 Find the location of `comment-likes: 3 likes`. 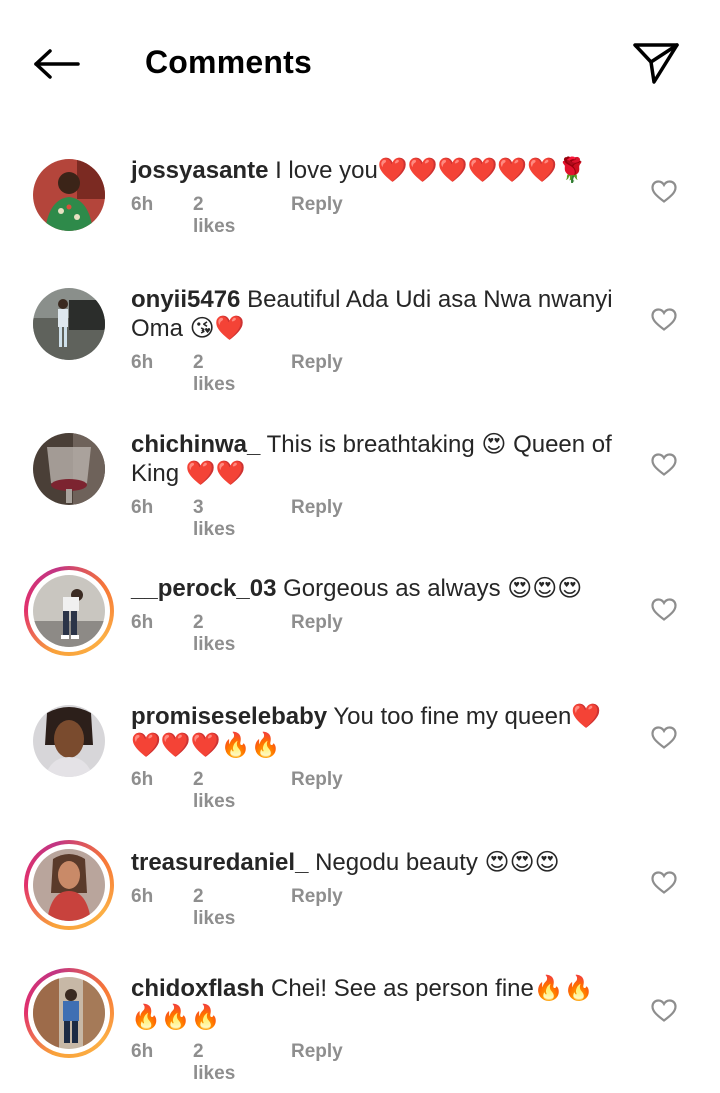

comment-likes: 3 likes is located at coordinates (222, 519).